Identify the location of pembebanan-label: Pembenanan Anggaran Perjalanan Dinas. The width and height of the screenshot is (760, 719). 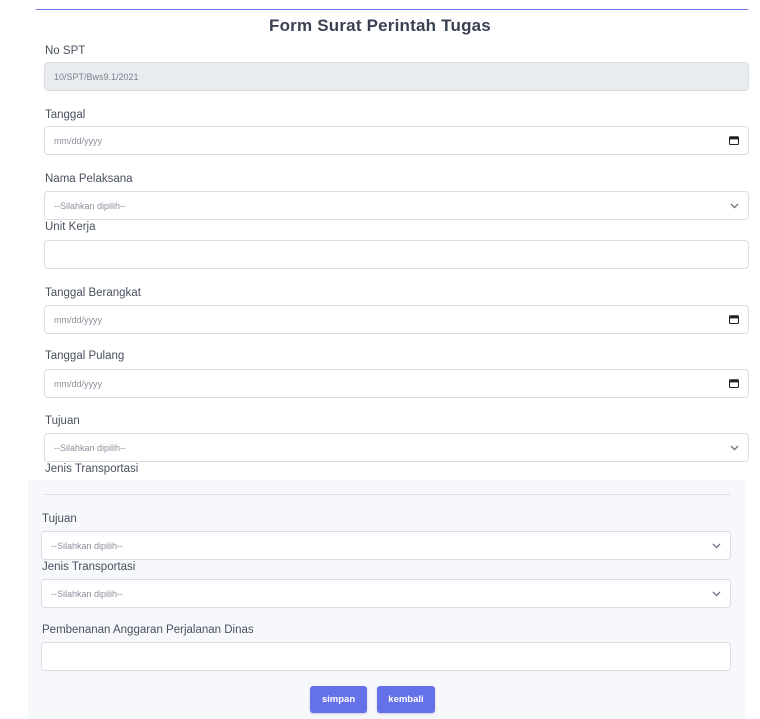
(148, 630).